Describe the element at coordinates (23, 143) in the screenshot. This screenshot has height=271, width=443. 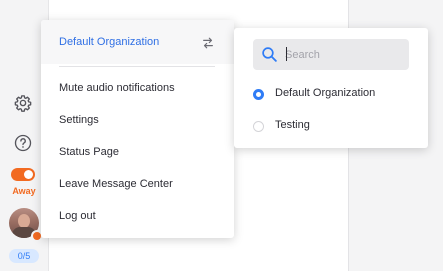
I see `help-circle-icon` at that location.